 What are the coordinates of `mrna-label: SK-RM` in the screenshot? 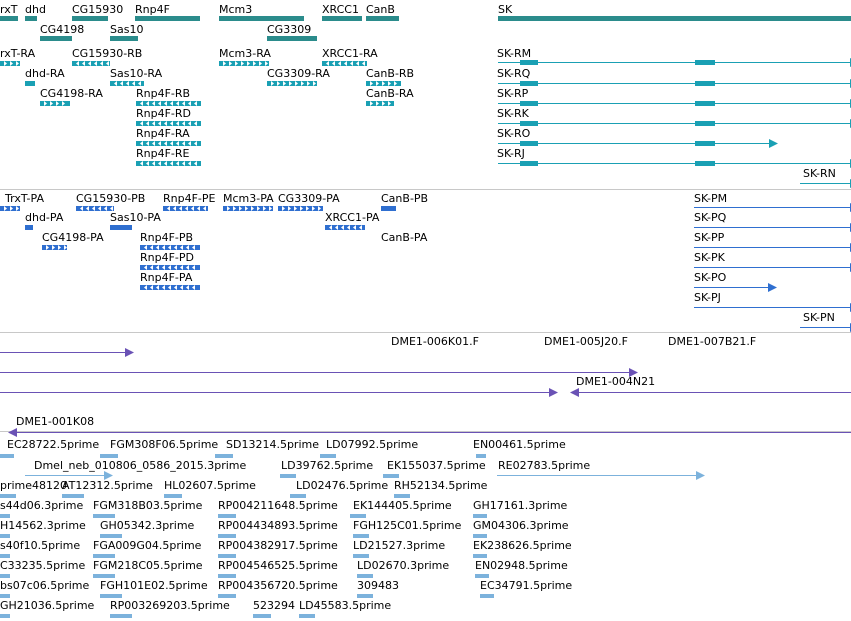 It's located at (514, 53).